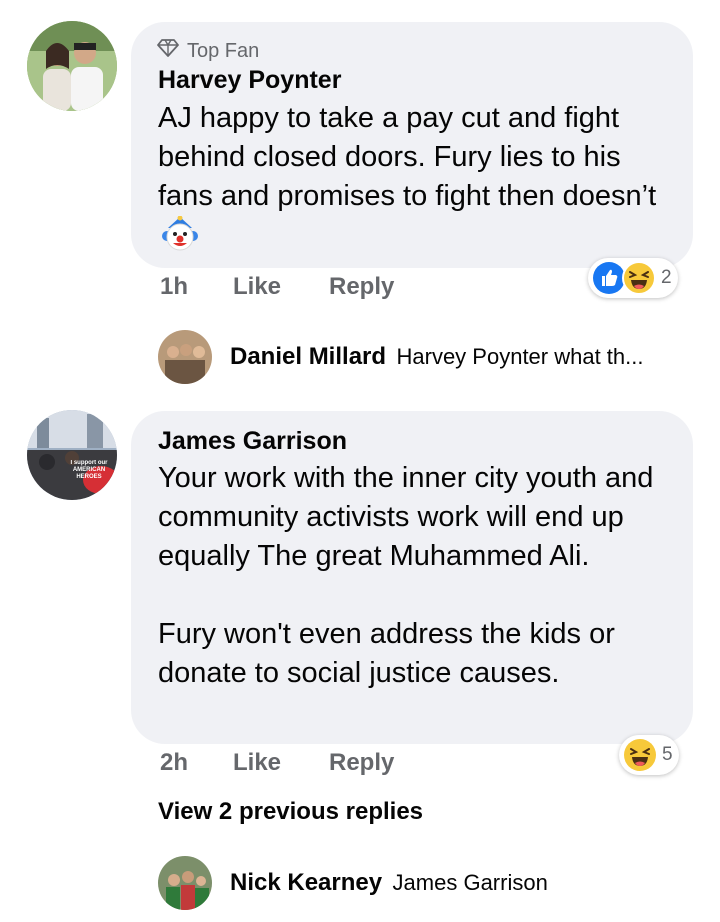  What do you see at coordinates (174, 286) in the screenshot?
I see `comment-time: 1h` at bounding box center [174, 286].